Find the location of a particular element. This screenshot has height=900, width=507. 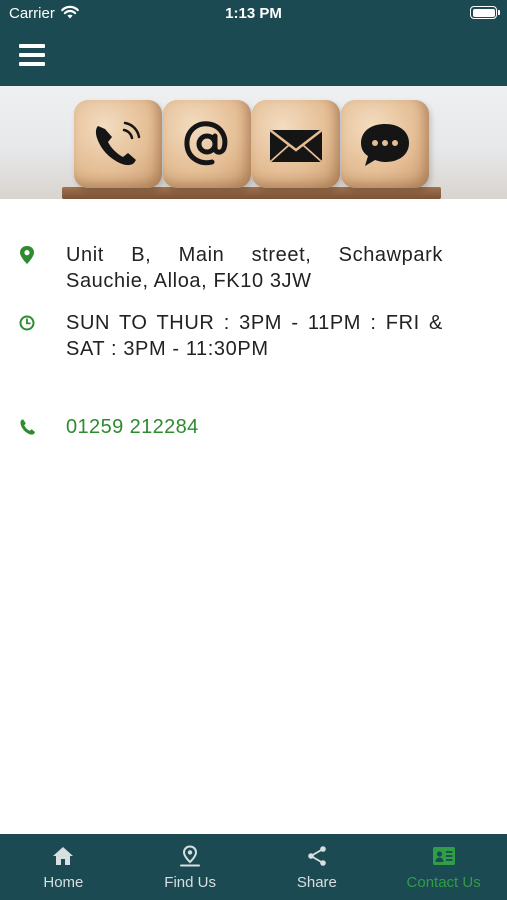

home-icon is located at coordinates (63, 856).